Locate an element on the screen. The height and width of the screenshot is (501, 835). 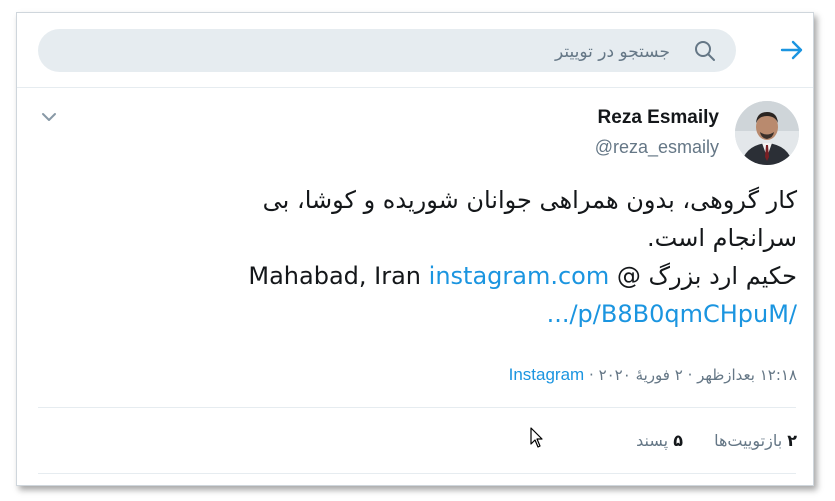
likes-stat: ۵ پسند is located at coordinates (659, 440).